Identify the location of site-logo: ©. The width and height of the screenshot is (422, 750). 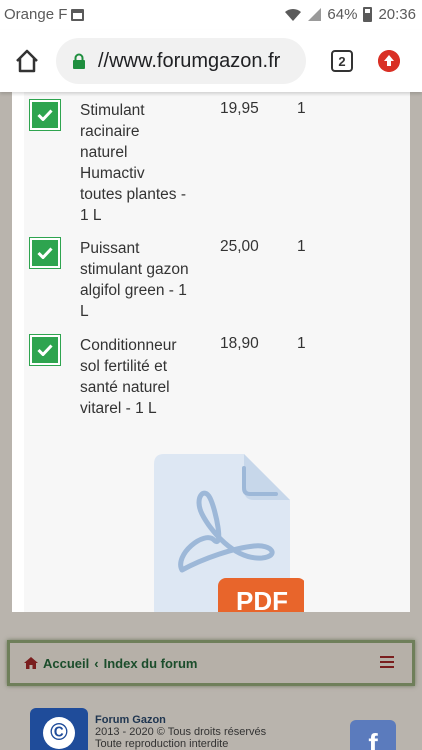
(59, 729).